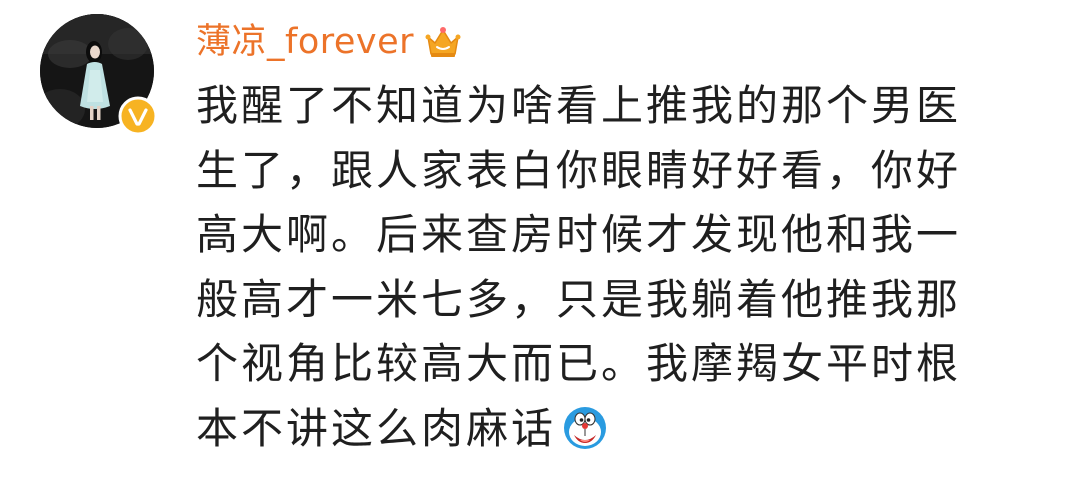 Image resolution: width=1080 pixels, height=480 pixels. What do you see at coordinates (305, 42) in the screenshot?
I see `username: 薄凉_forever` at bounding box center [305, 42].